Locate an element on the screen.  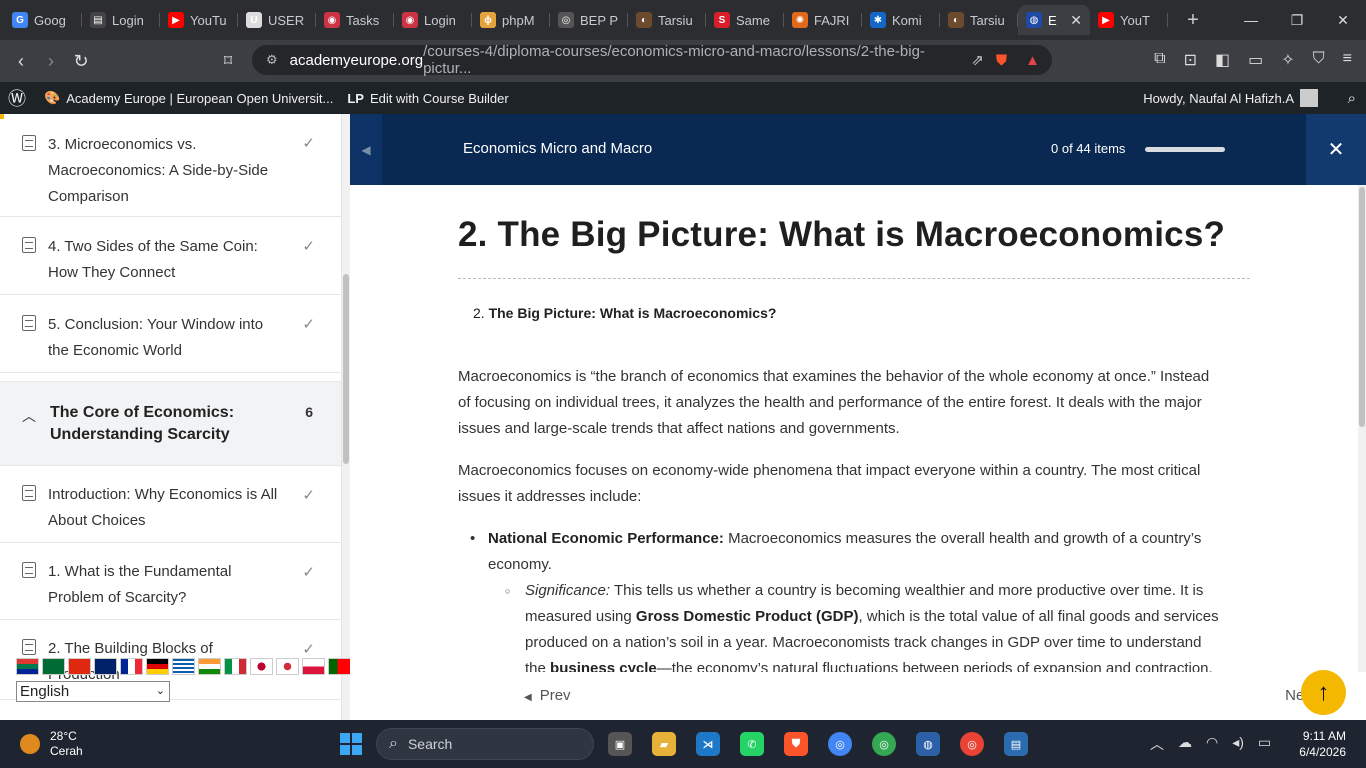
system-tray: ︿ ☁ ◠ ◂) ▭ is located at coordinates (1210, 744).